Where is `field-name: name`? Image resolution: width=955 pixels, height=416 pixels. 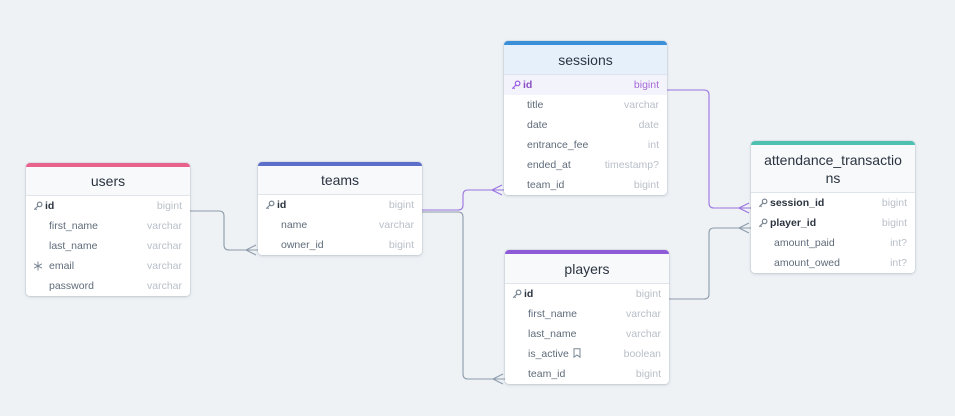
field-name: name is located at coordinates (328, 225).